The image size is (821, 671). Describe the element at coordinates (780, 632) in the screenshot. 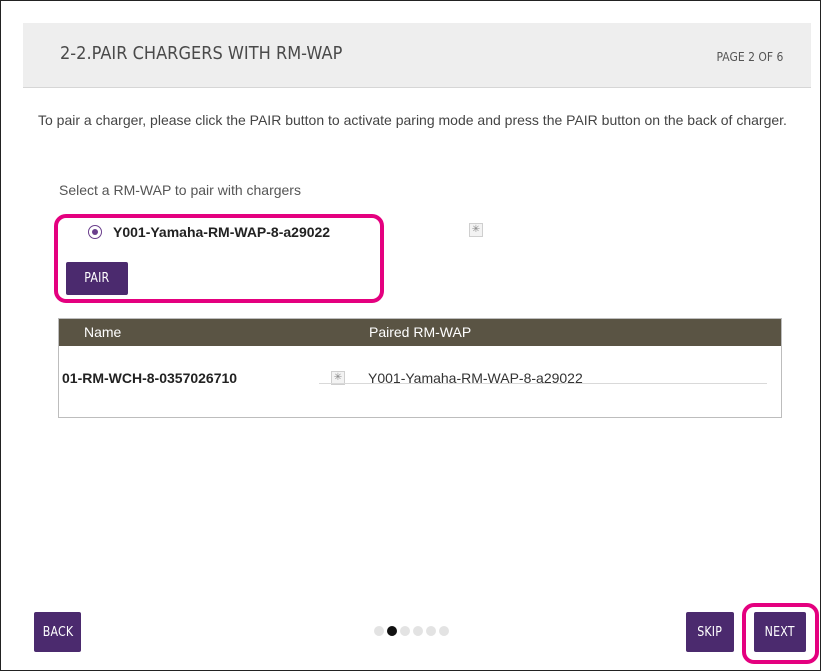

I see `next-button: NEXT` at that location.